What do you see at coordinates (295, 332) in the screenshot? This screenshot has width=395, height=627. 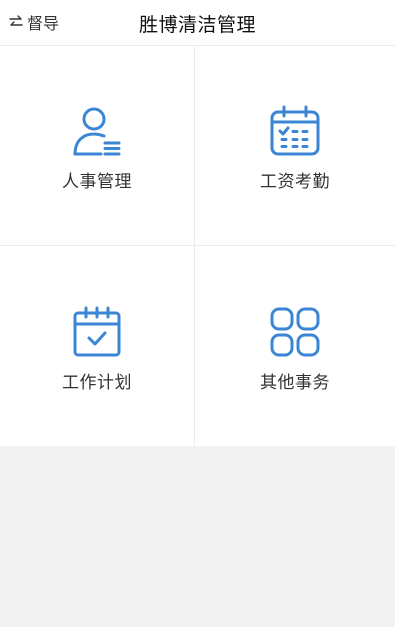 I see `apps-grid-icon` at bounding box center [295, 332].